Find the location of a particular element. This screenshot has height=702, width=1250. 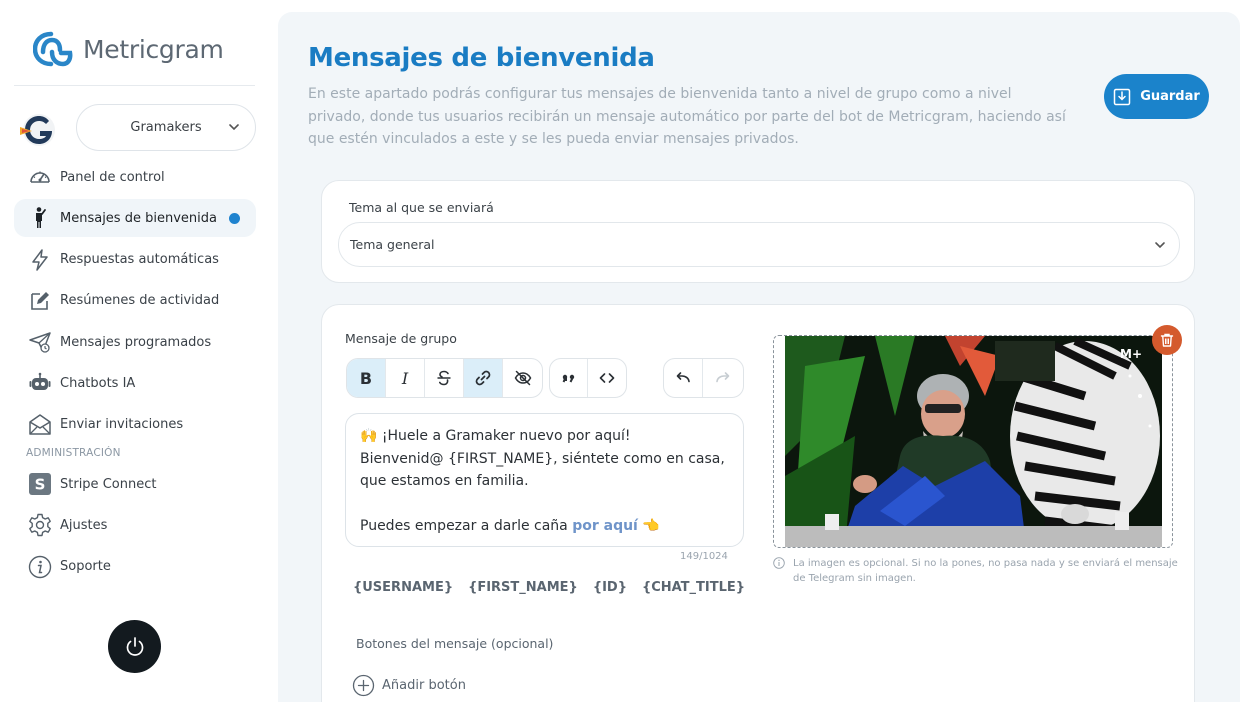

sidebar-item-mensajes-programados: Mensajes programados is located at coordinates (135, 342).